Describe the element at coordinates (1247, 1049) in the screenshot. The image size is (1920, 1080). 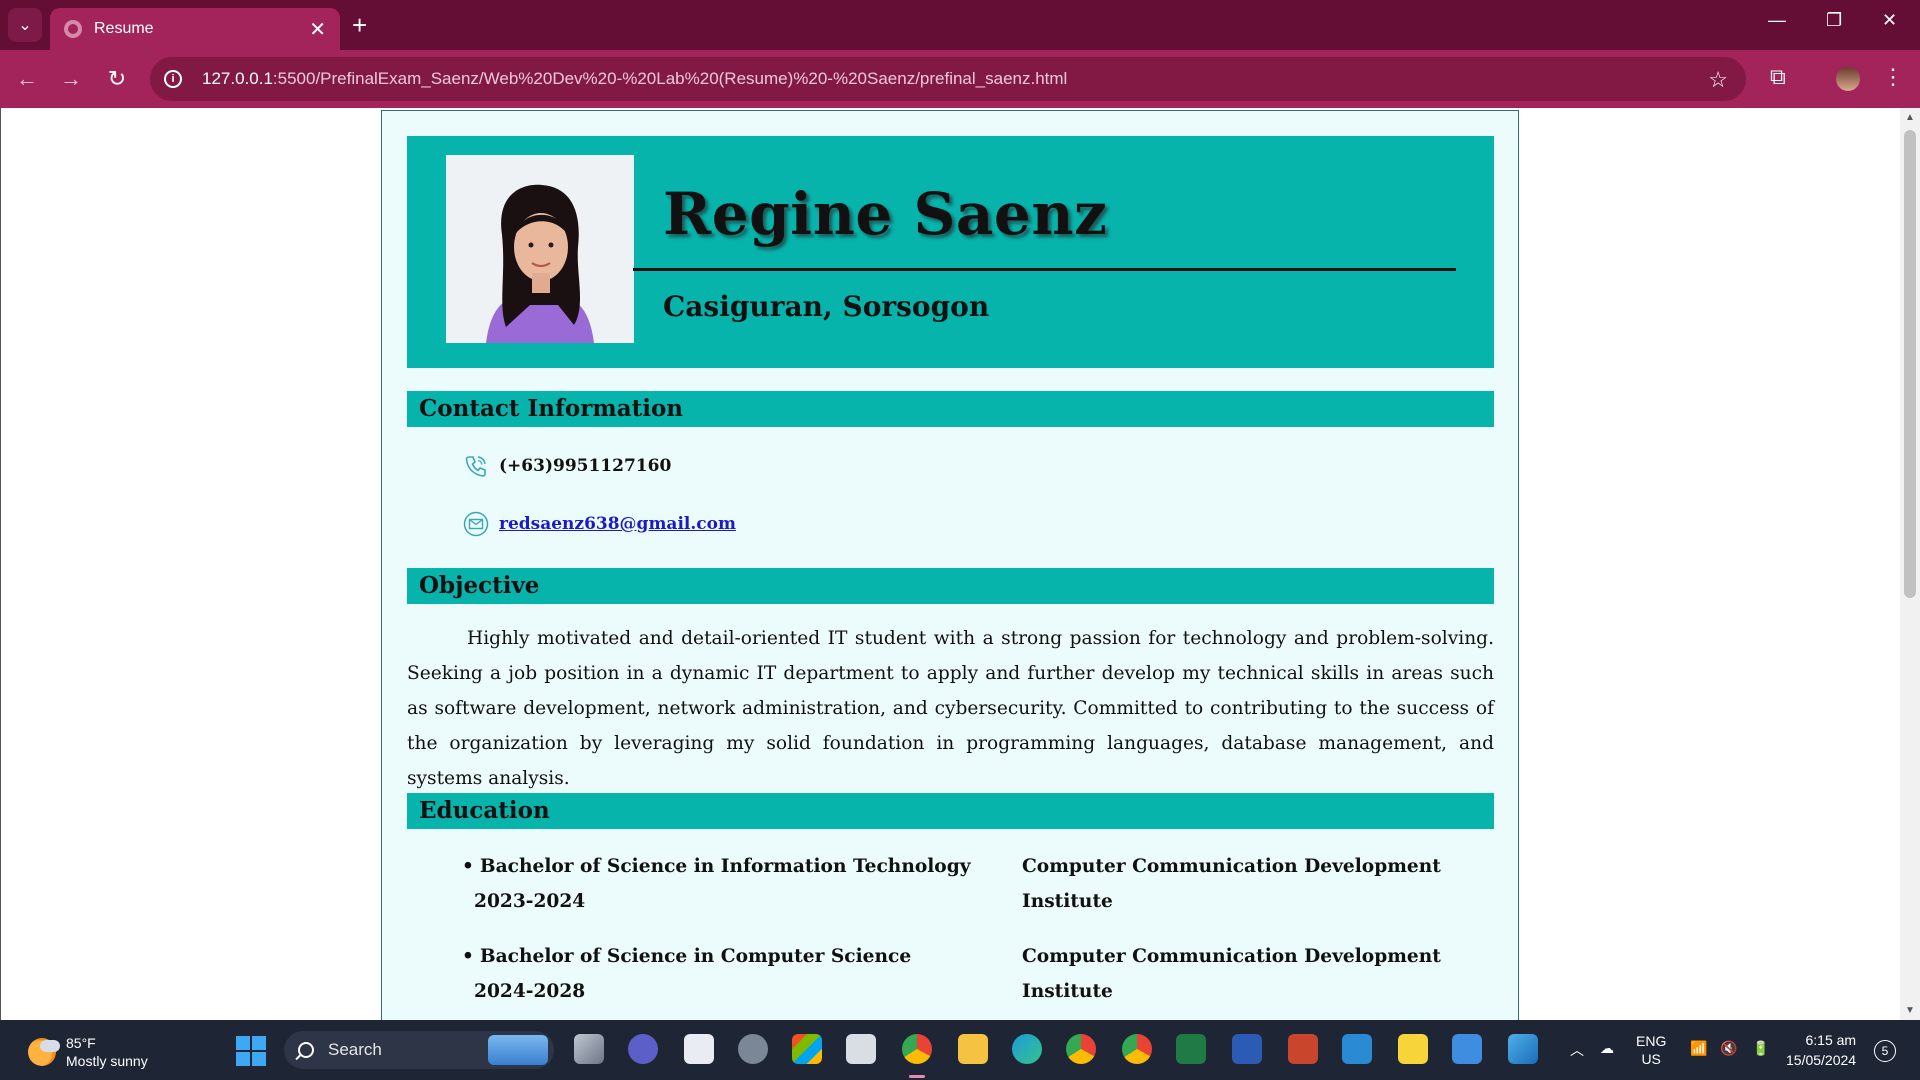
I see `word-icon` at that location.